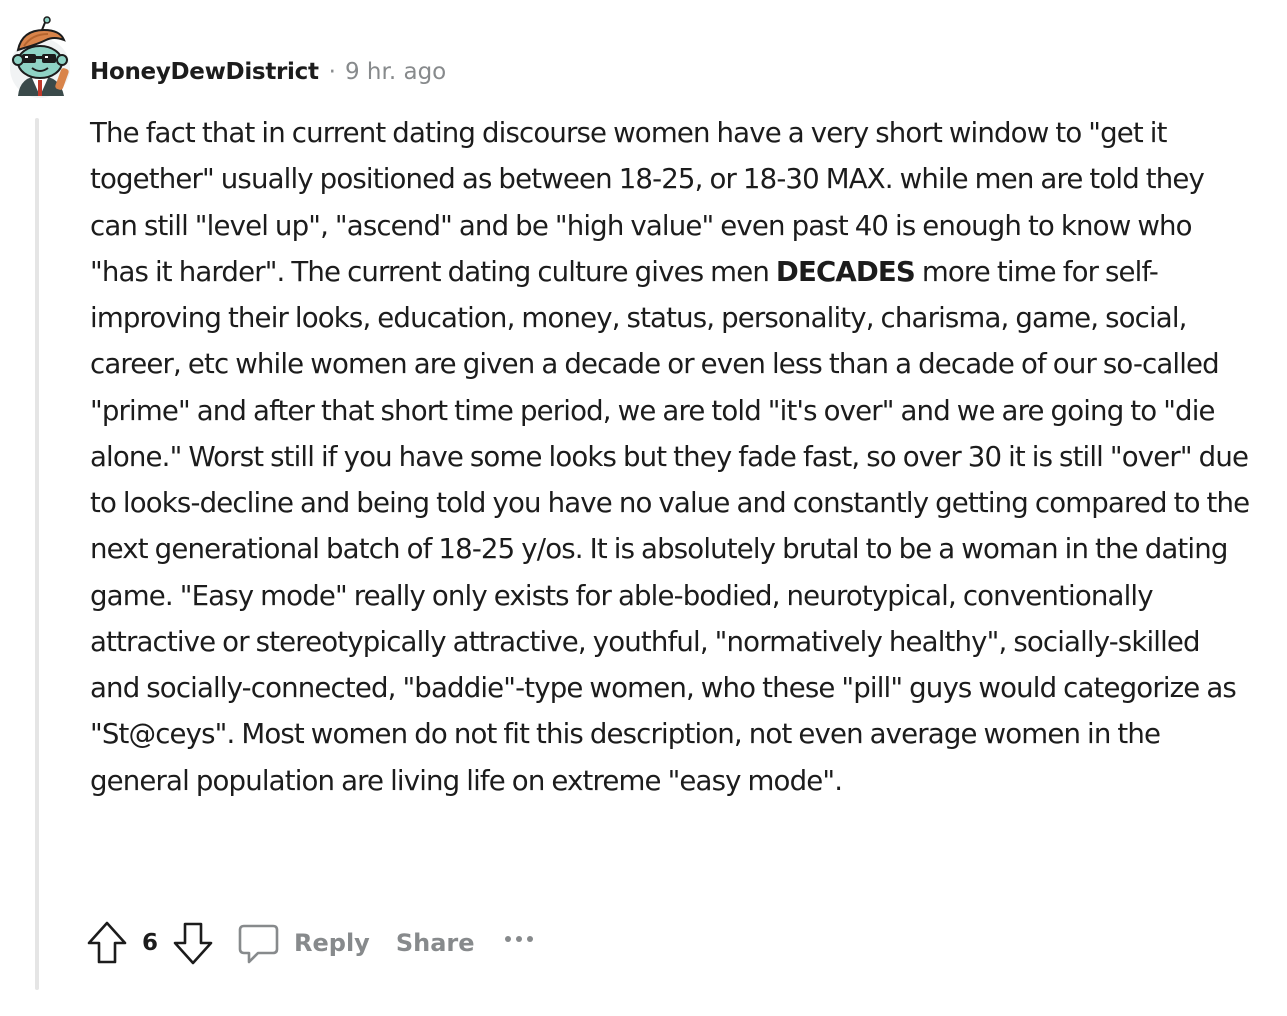 The height and width of the screenshot is (1016, 1287). I want to click on upvote-arrow-icon, so click(107, 942).